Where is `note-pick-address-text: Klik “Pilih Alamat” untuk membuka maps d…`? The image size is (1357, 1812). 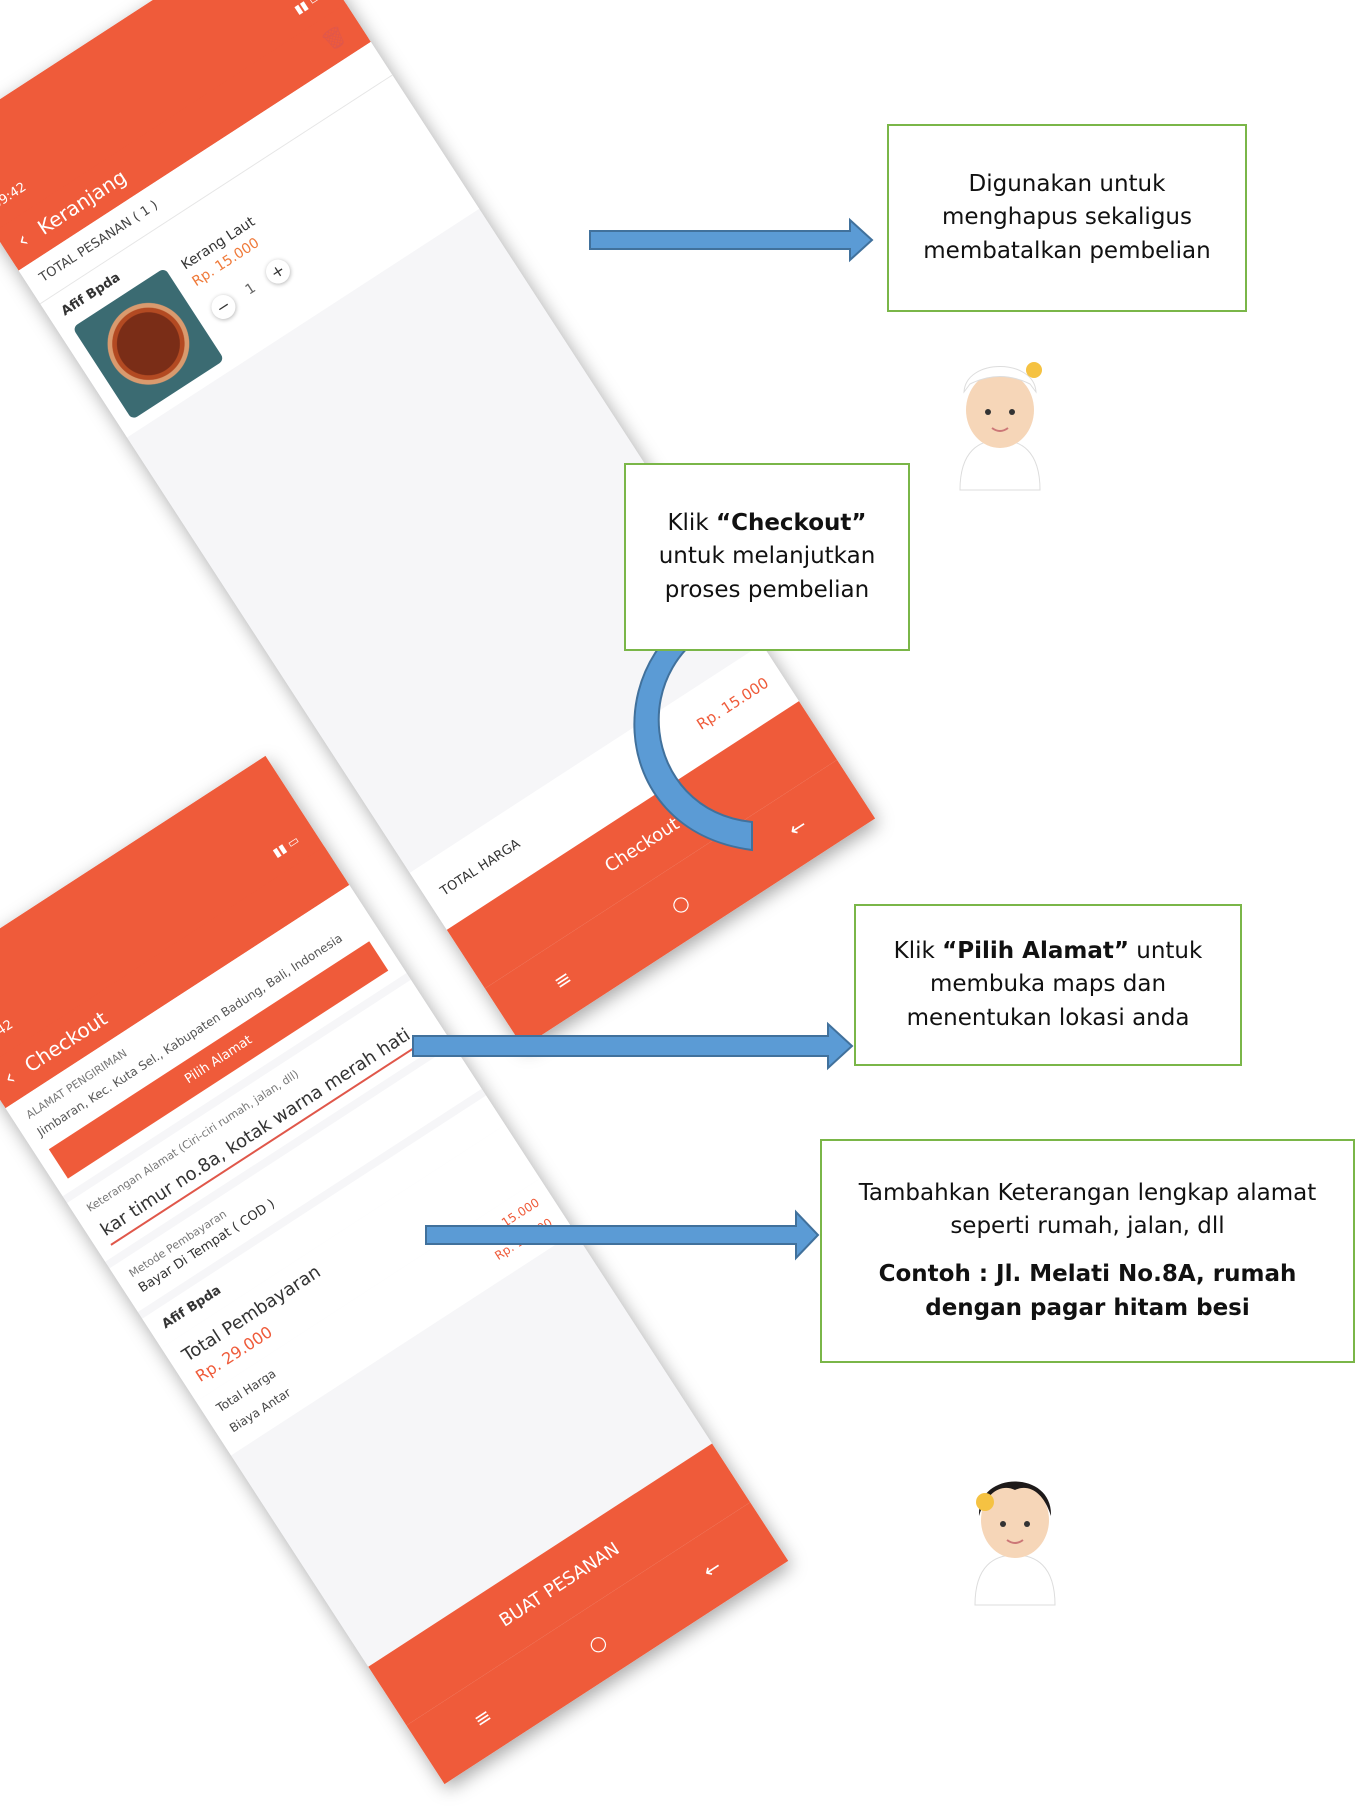
note-pick-address-text: Klik “Pilih Alamat” untuk membuka maps d… is located at coordinates (1048, 985).